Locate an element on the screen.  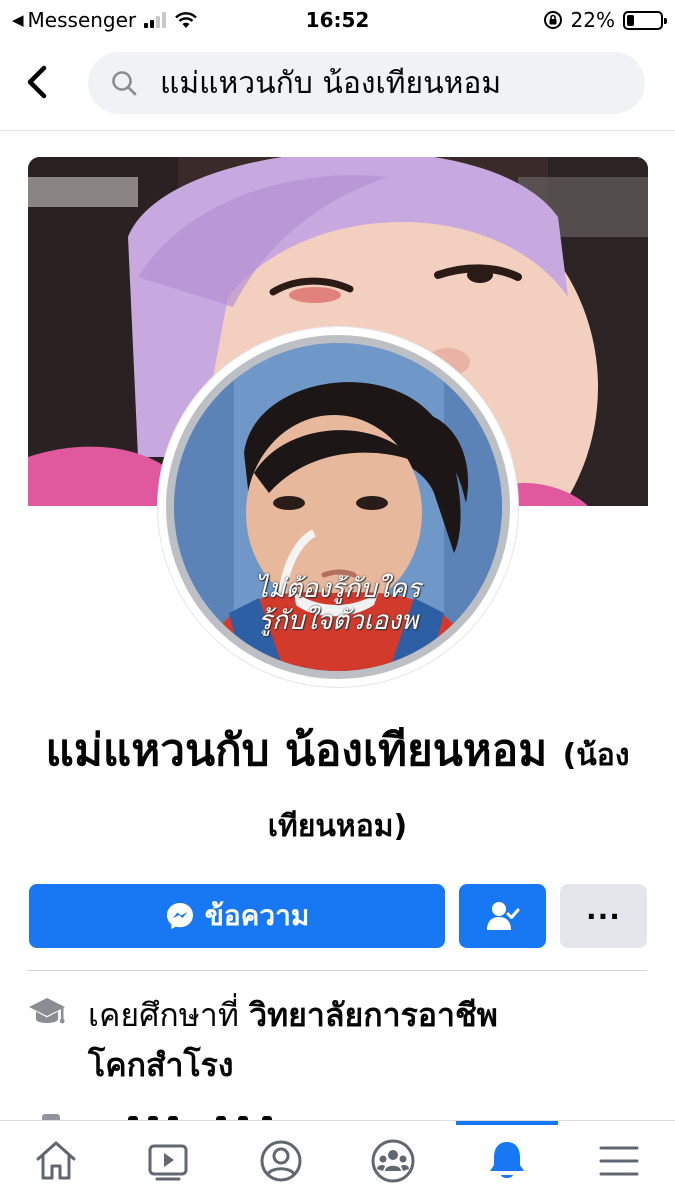
battery-level is located at coordinates (630, 20).